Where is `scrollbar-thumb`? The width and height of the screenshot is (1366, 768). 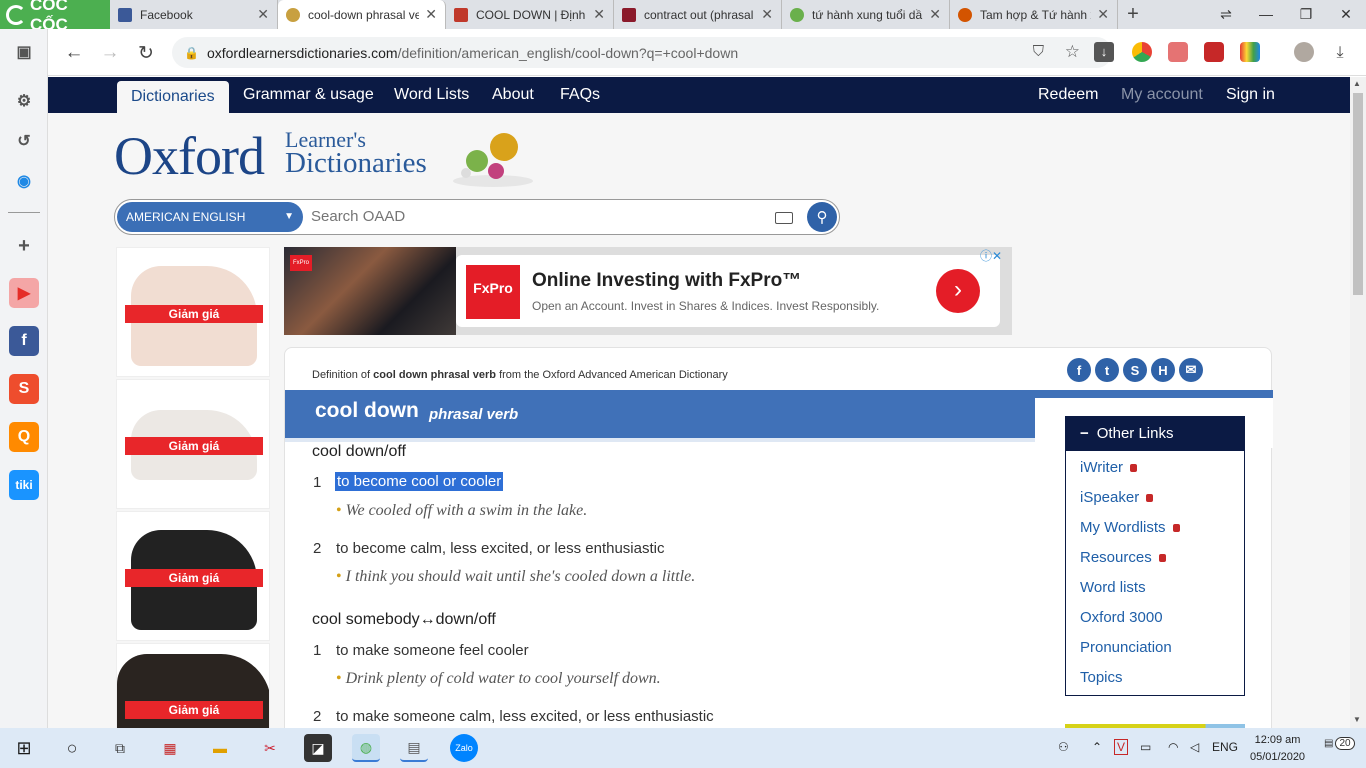
scrollbar-thumb is located at coordinates (1358, 194).